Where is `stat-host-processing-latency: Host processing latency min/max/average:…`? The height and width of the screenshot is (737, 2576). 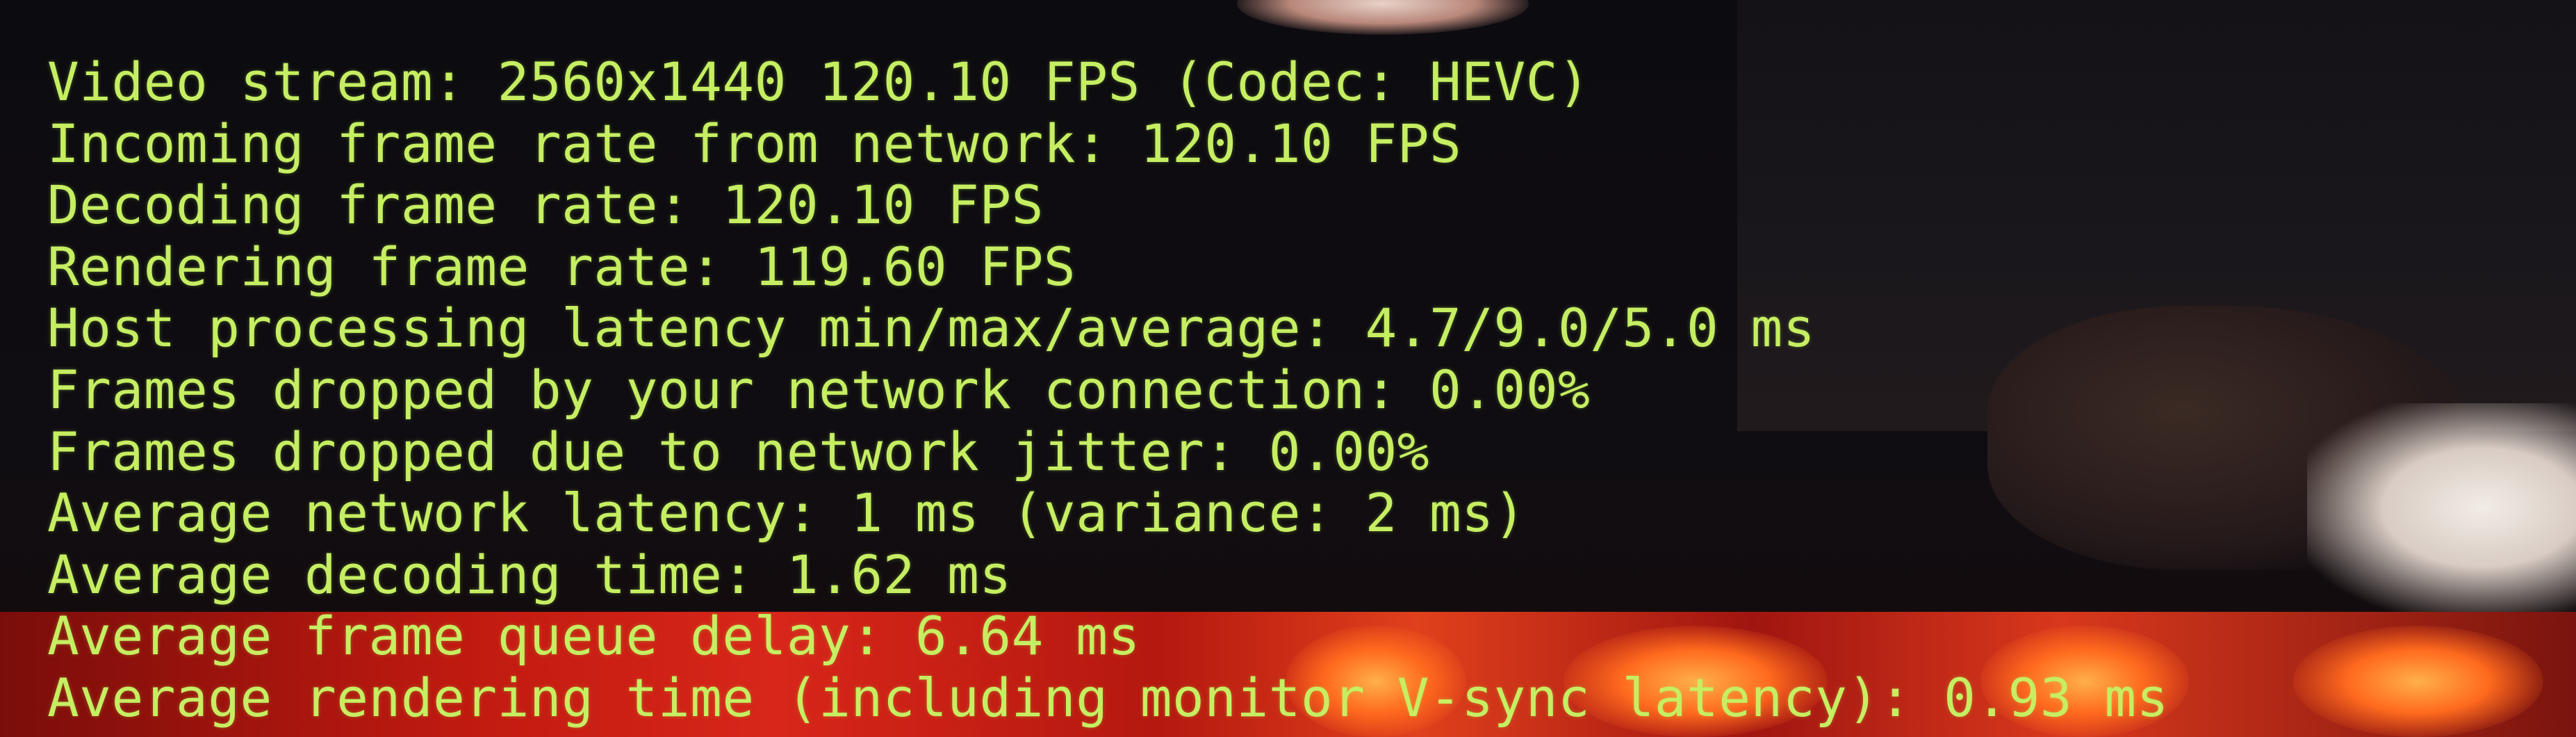
stat-host-processing-latency: Host processing latency min/max/average:… is located at coordinates (931, 328).